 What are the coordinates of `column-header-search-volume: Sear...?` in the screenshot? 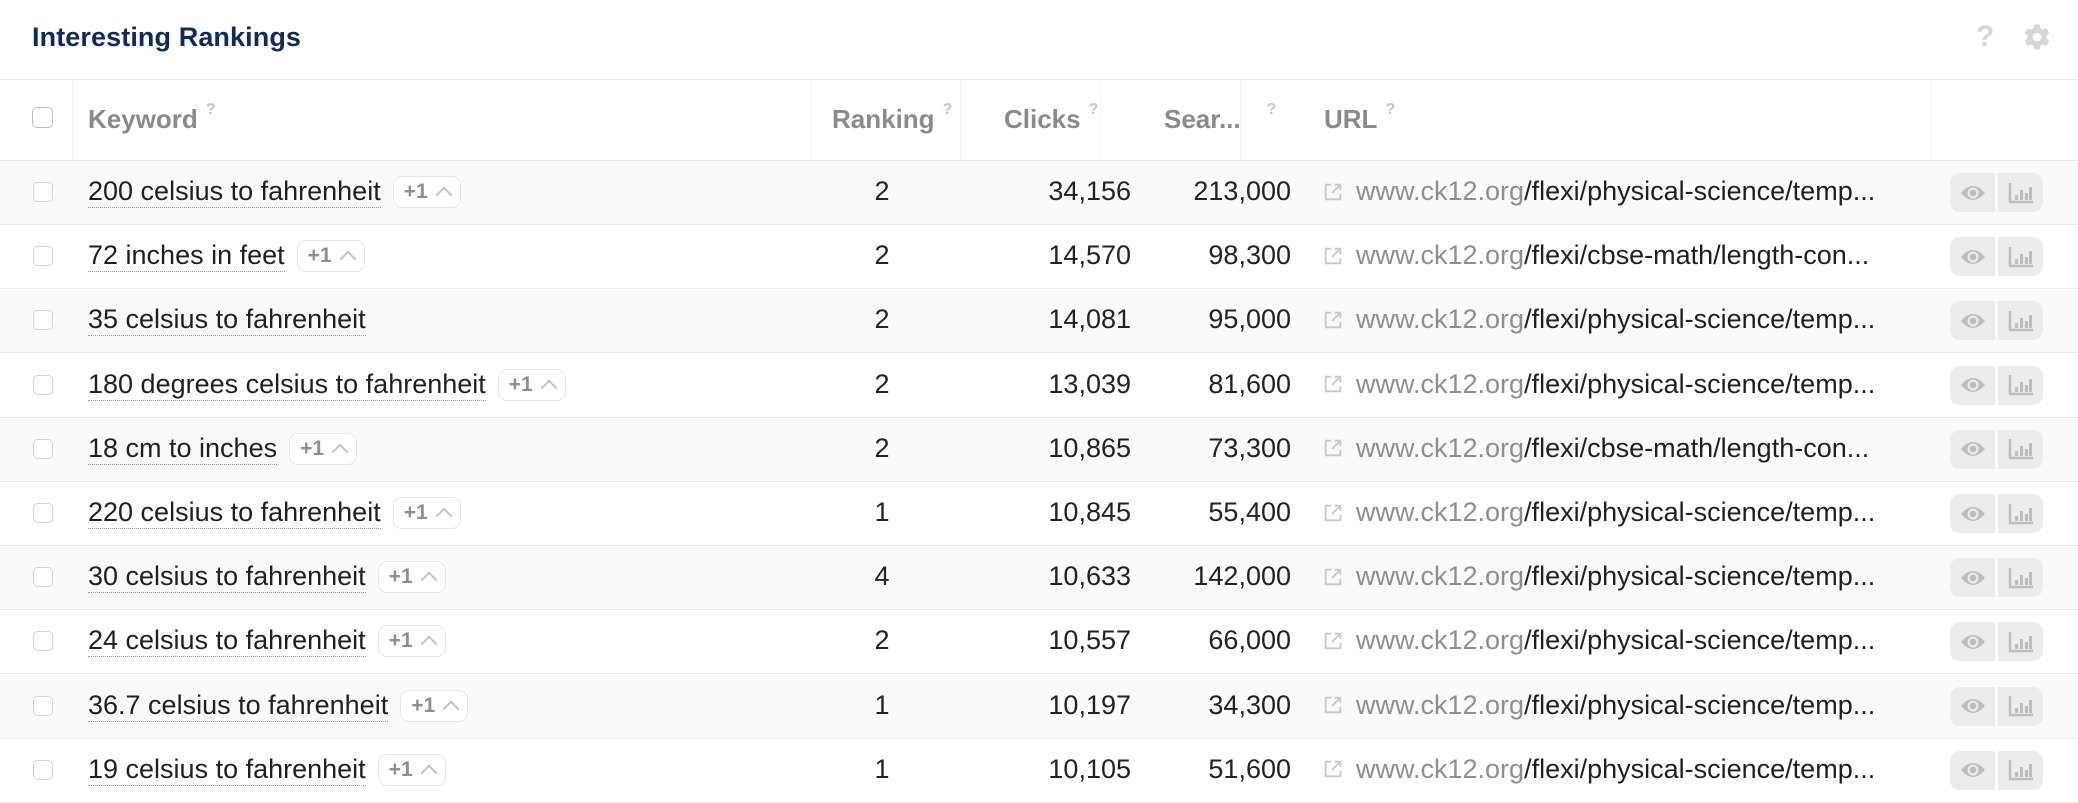 It's located at (1220, 118).